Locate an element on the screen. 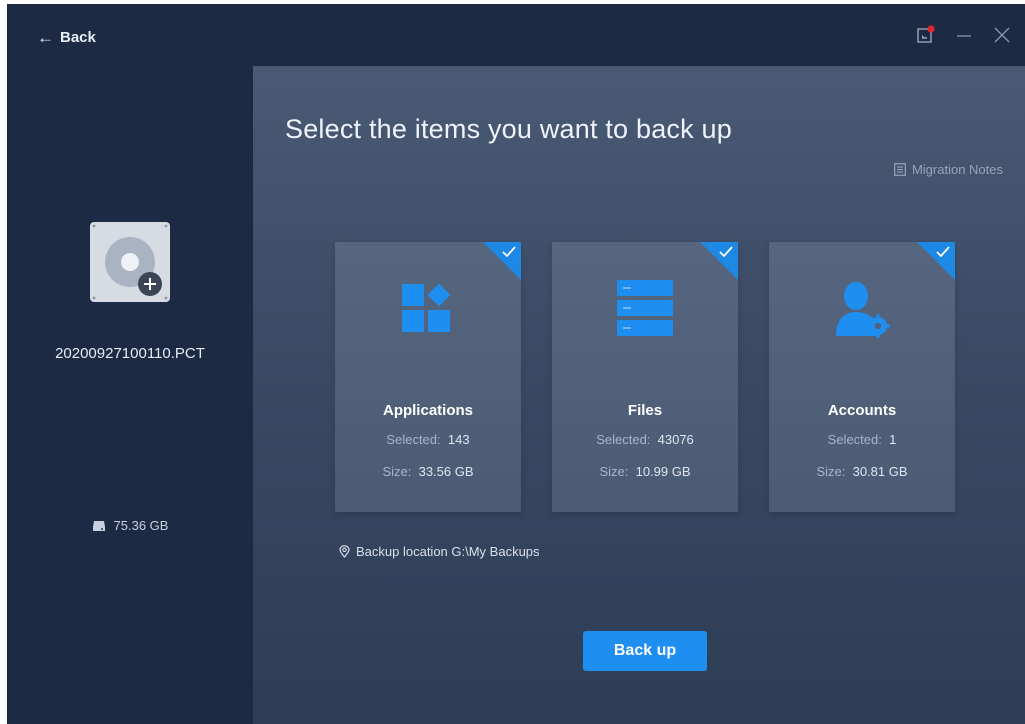 This screenshot has height=724, width=1025. selected-count: 1 is located at coordinates (893, 439).